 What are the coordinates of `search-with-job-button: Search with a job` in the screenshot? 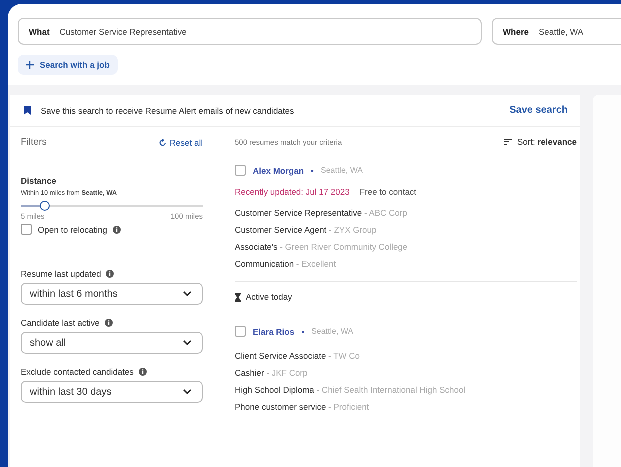 It's located at (68, 65).